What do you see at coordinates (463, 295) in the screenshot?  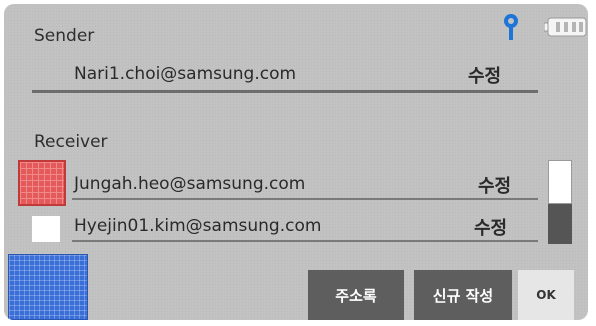 I see `compose-new-button: 신규 작성` at bounding box center [463, 295].